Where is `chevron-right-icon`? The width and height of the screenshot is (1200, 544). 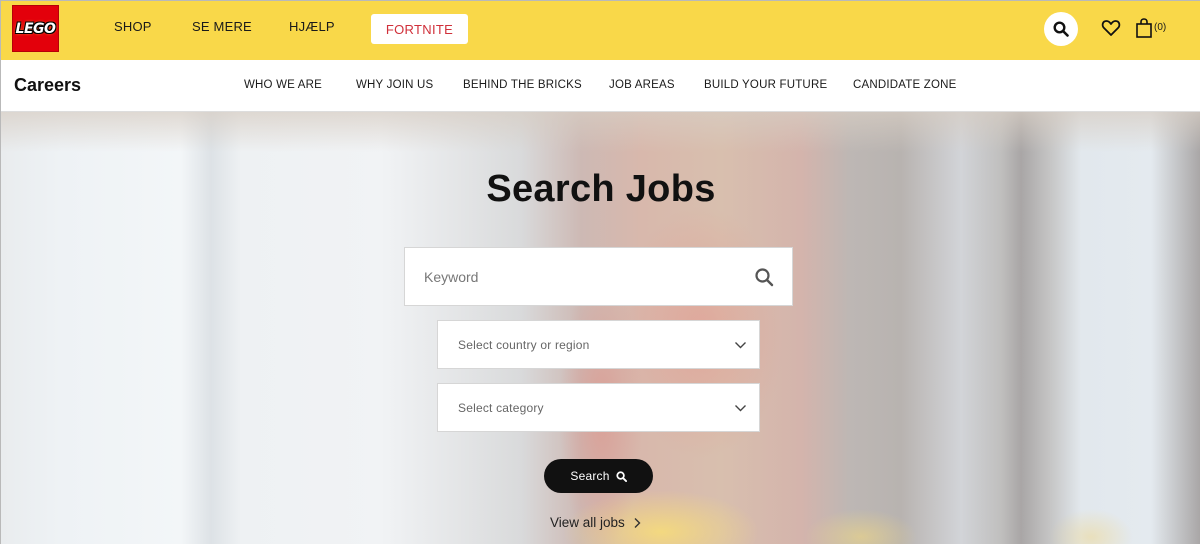 chevron-right-icon is located at coordinates (637, 522).